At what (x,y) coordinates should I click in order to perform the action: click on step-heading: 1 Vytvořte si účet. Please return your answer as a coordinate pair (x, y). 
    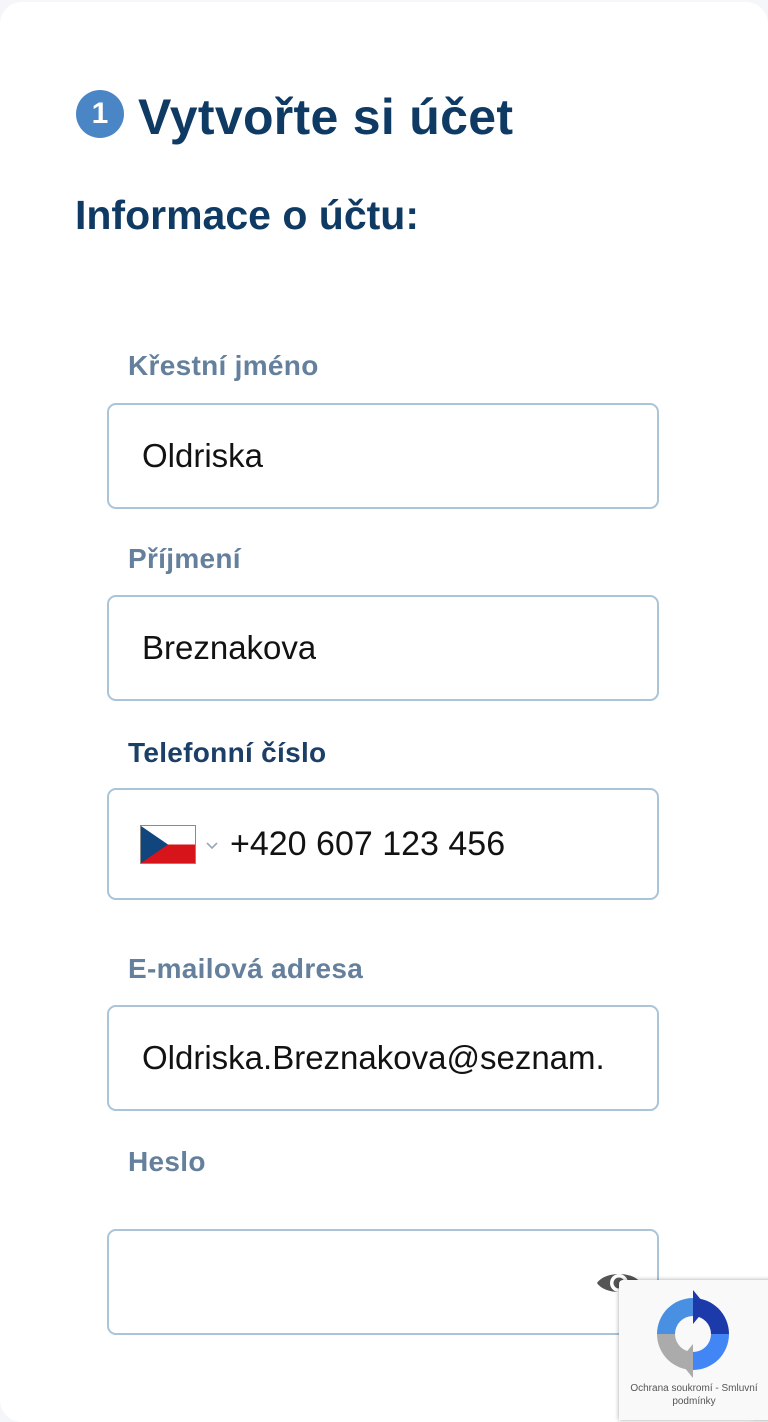
    Looking at the image, I should click on (294, 117).